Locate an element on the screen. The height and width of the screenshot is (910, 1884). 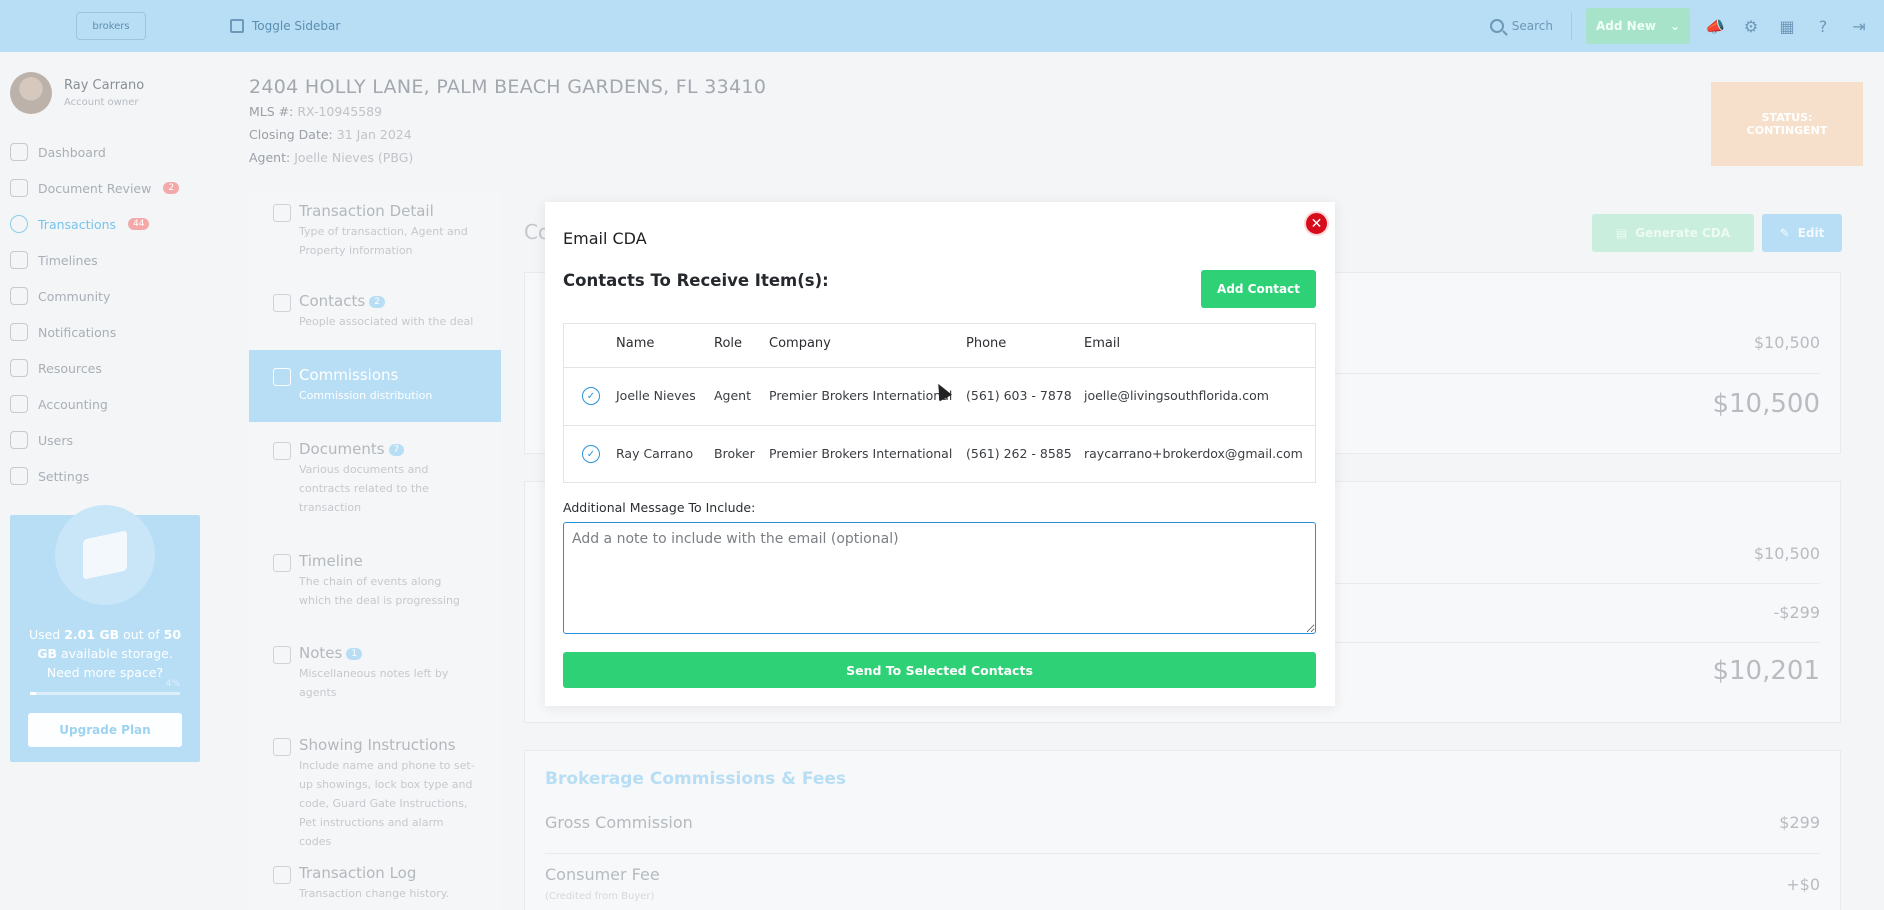
sidebar-item-document-review: Document Review 2 is located at coordinates (111, 188).